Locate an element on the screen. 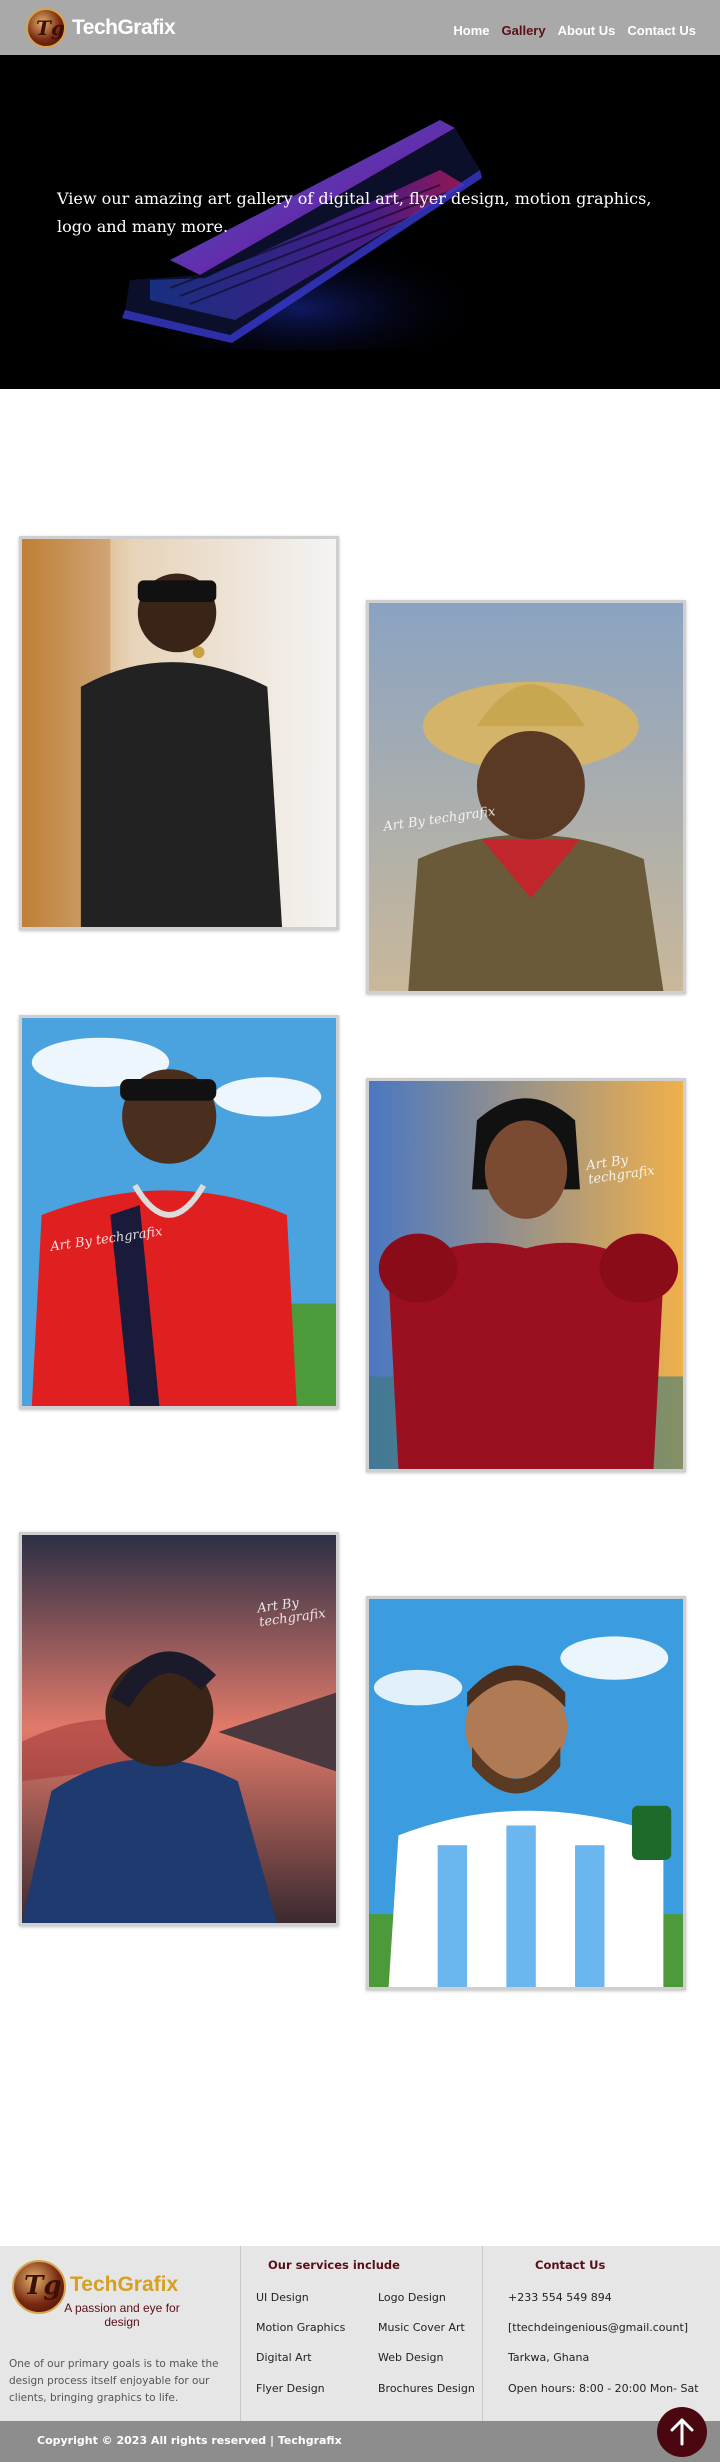 This screenshot has width=720, height=2462. nav-link-contact: Contact Us is located at coordinates (661, 30).